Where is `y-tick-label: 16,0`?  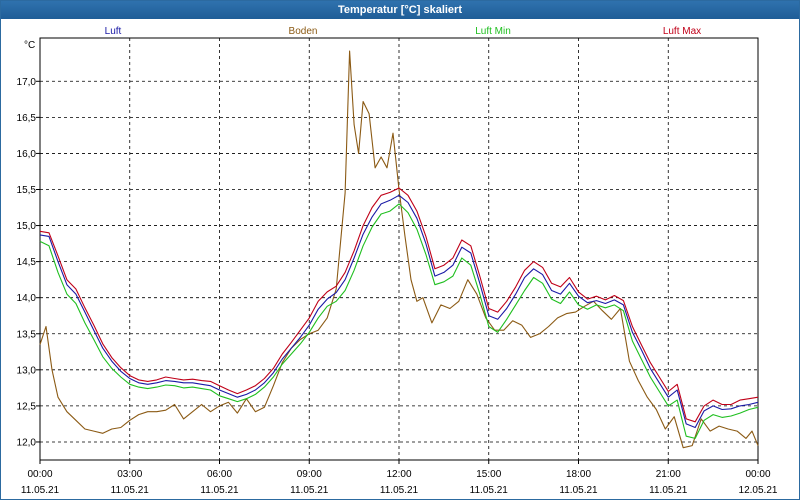 y-tick-label: 16,0 is located at coordinates (27, 154).